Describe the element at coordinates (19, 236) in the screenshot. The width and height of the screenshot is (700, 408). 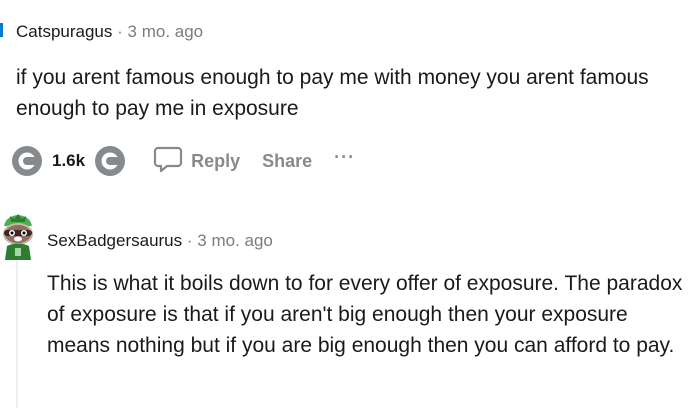
I see `snoo-avatar-icon` at that location.